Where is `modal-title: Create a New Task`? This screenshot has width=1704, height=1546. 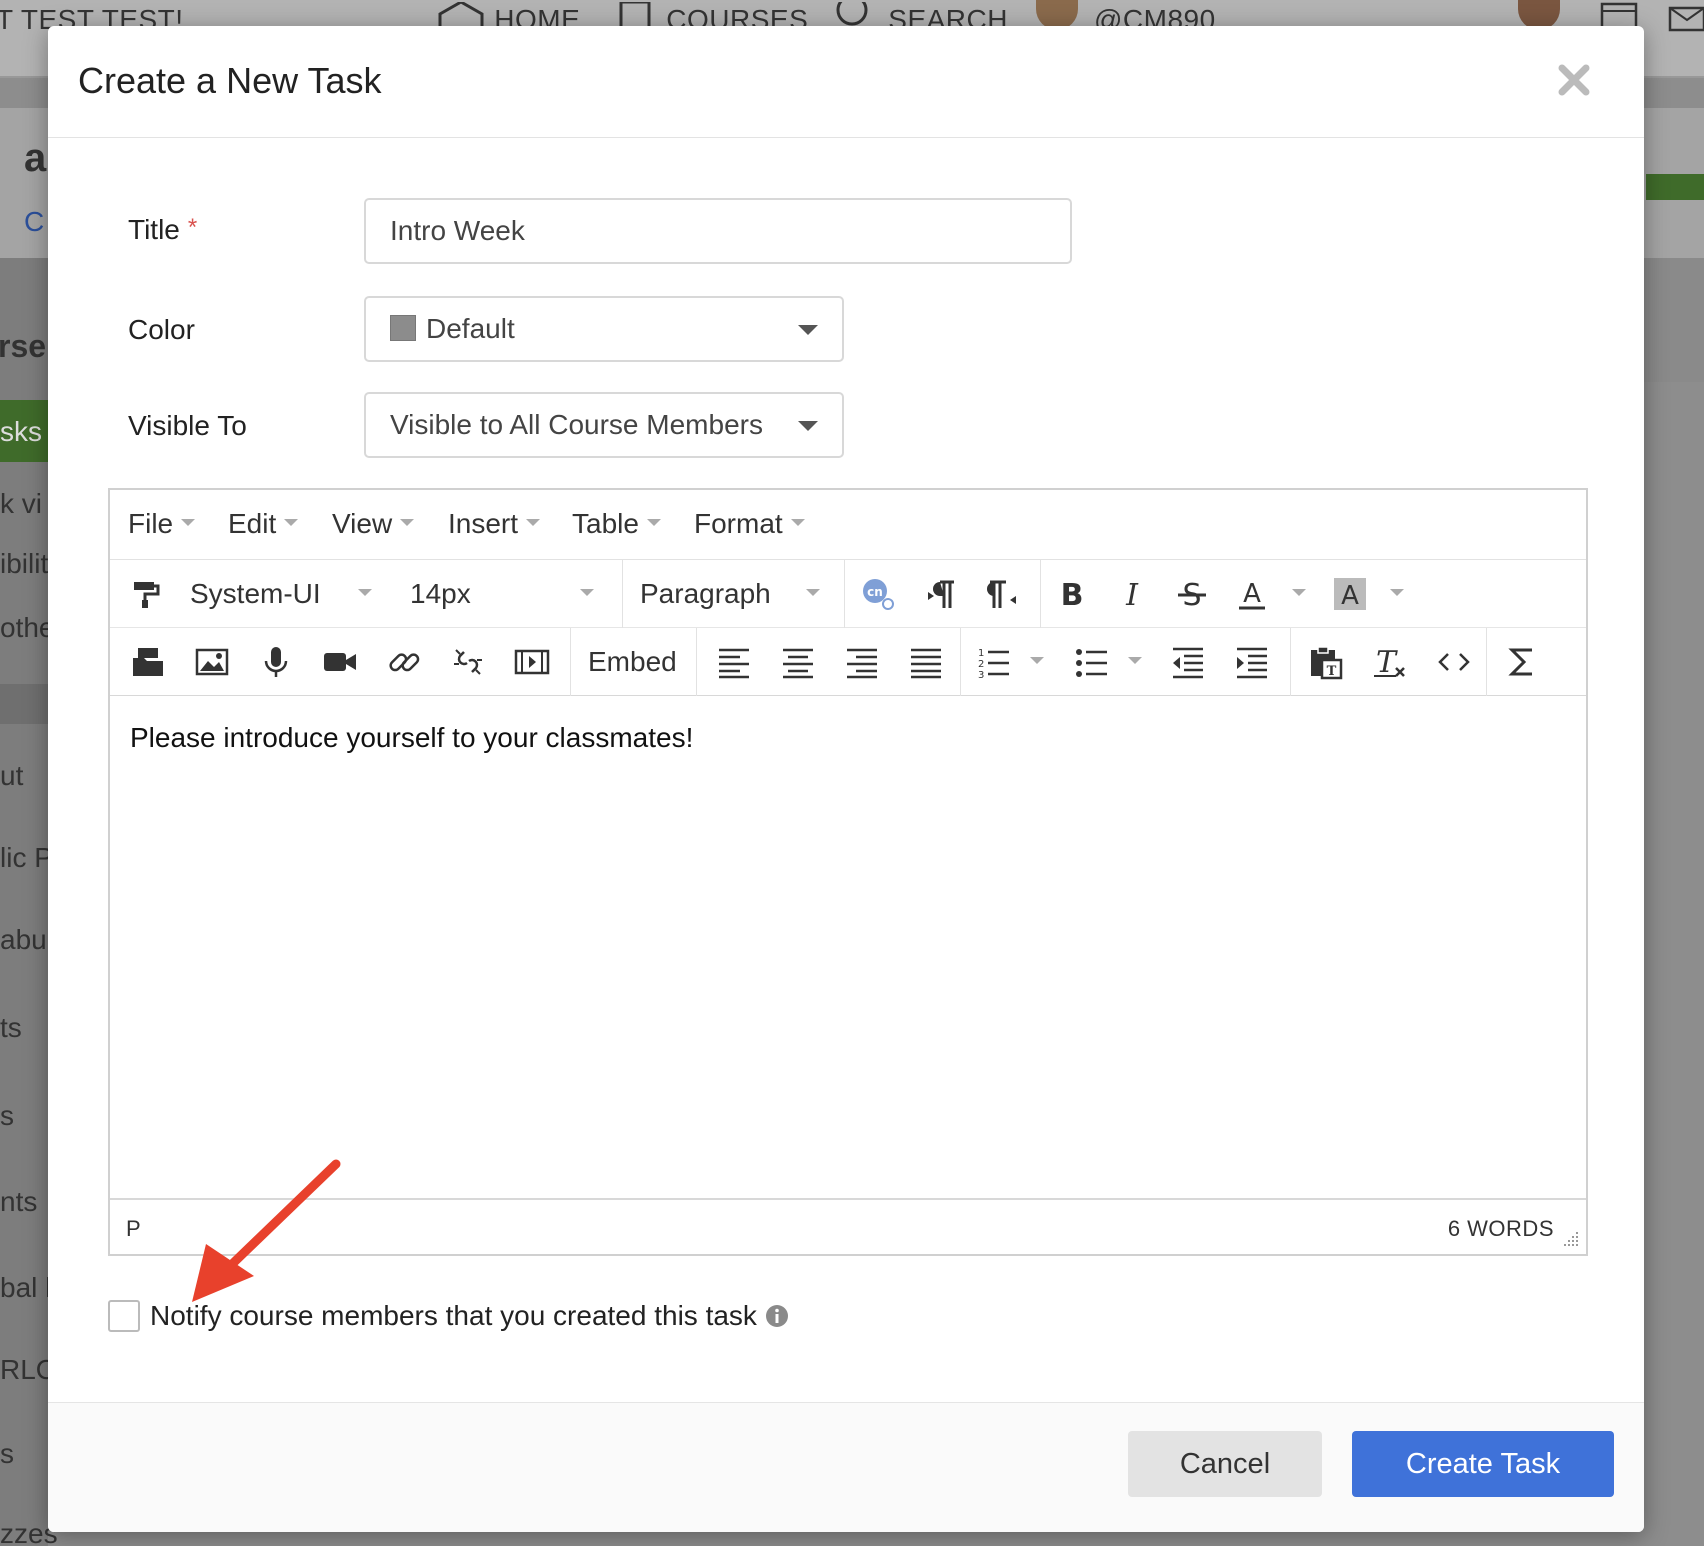
modal-title: Create a New Task is located at coordinates (230, 80).